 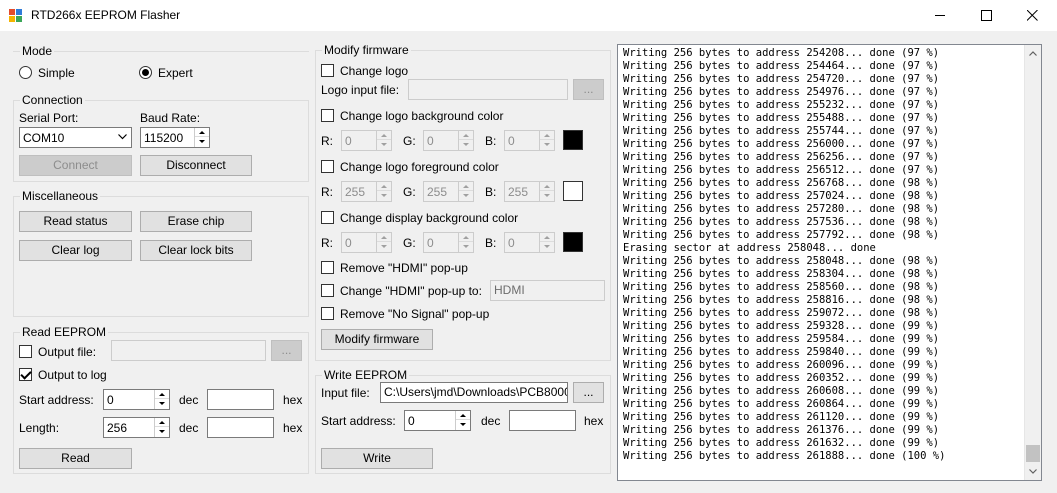 What do you see at coordinates (474, 392) in the screenshot?
I see `input-file-field: C:\Users\jmd\Downloads\PCB800099` at bounding box center [474, 392].